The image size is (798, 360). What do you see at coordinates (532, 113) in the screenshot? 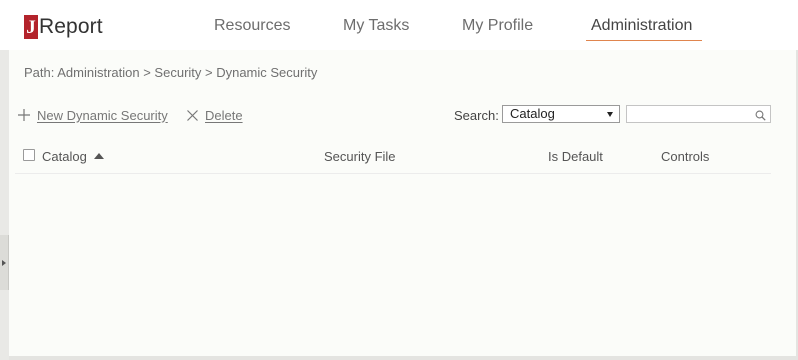
I see `search-field-selected: Catalog` at bounding box center [532, 113].